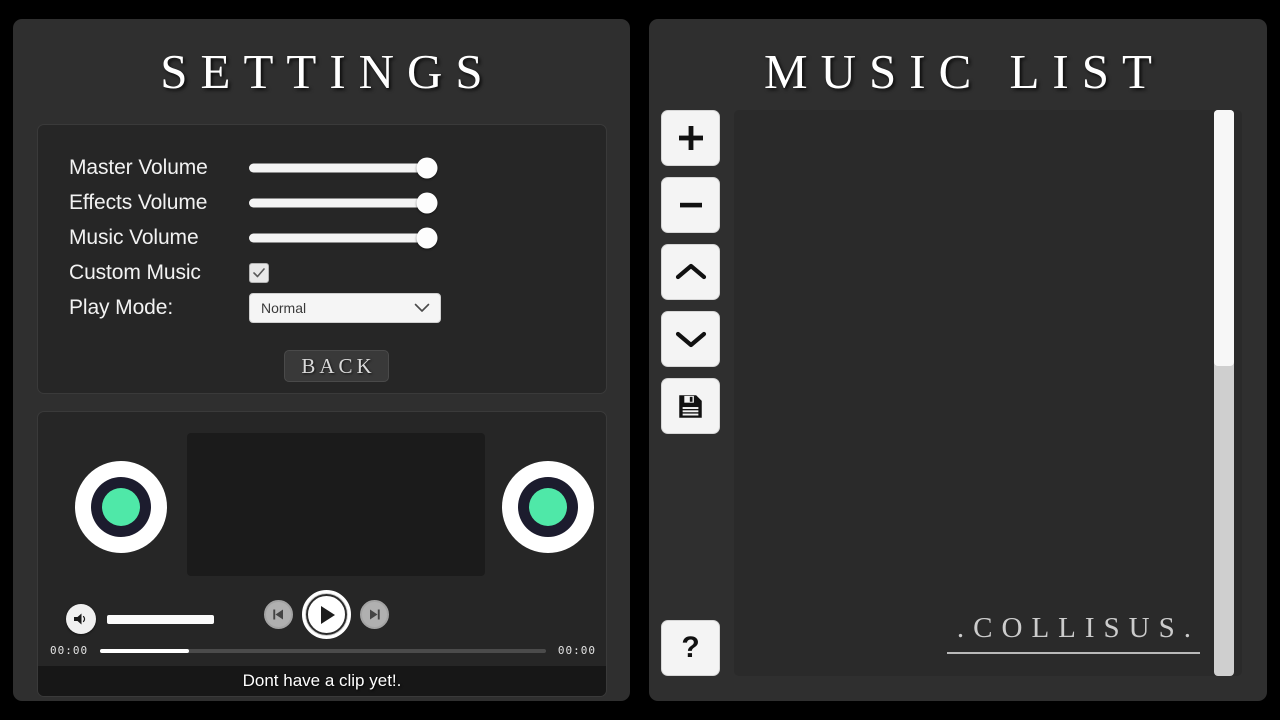 Image resolution: width=1280 pixels, height=720 pixels. What do you see at coordinates (328, 71) in the screenshot?
I see `settings-title: SETTINGS` at bounding box center [328, 71].